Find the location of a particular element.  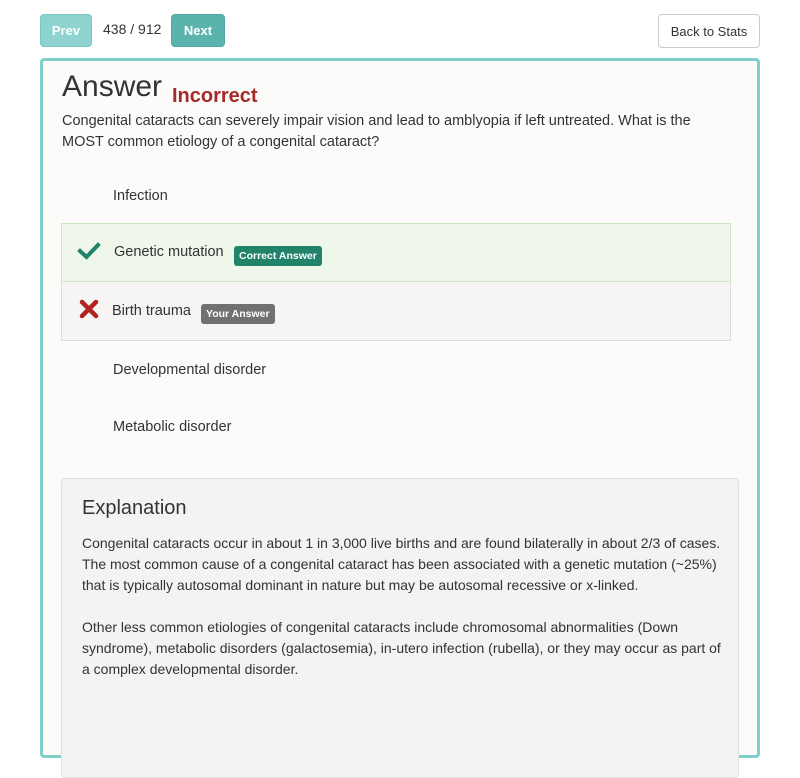

option-label: Genetic mutation is located at coordinates (169, 252).